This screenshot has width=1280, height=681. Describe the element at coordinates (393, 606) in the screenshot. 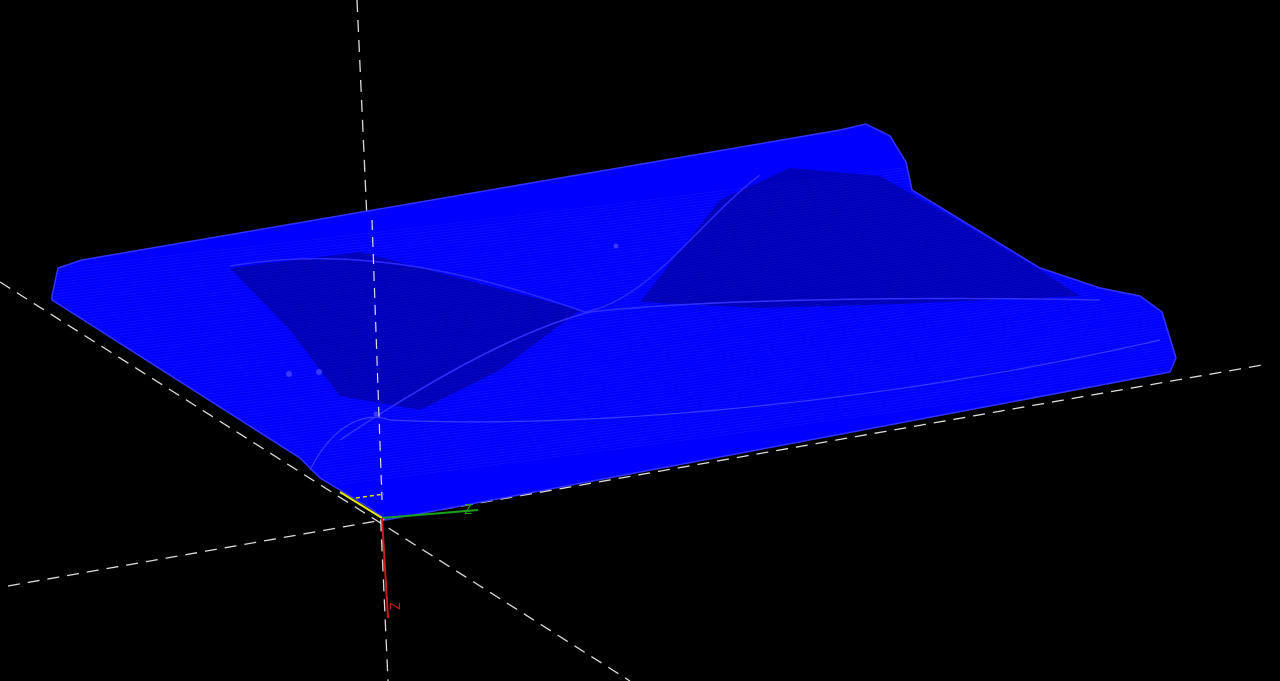

I see `z-axis-label: Z` at that location.